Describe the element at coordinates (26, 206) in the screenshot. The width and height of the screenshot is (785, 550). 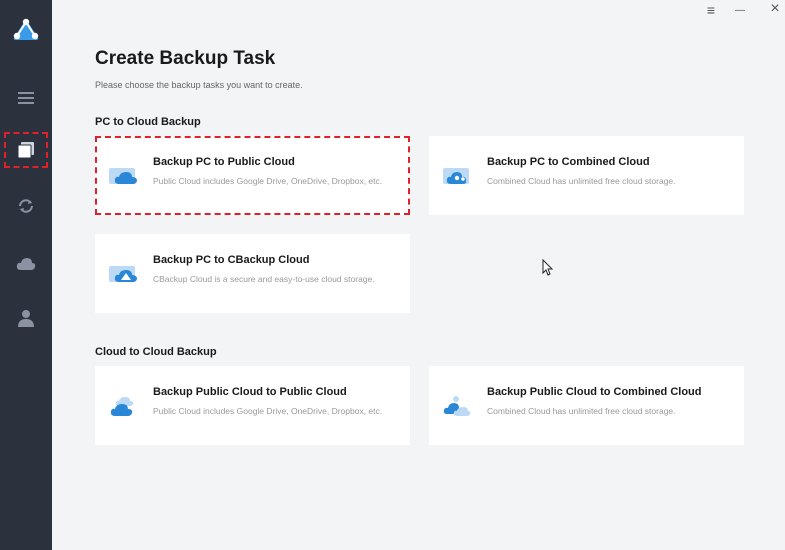
I see `sync-icon` at that location.